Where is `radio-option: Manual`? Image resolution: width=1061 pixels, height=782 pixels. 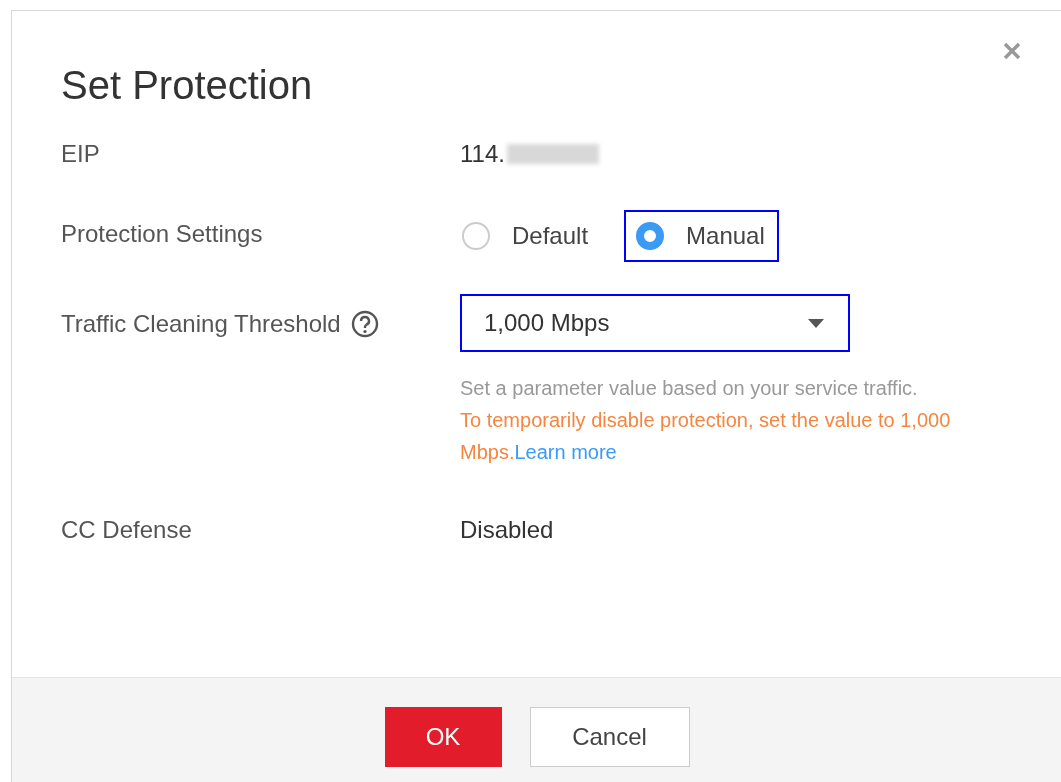
radio-option: Manual is located at coordinates (701, 236).